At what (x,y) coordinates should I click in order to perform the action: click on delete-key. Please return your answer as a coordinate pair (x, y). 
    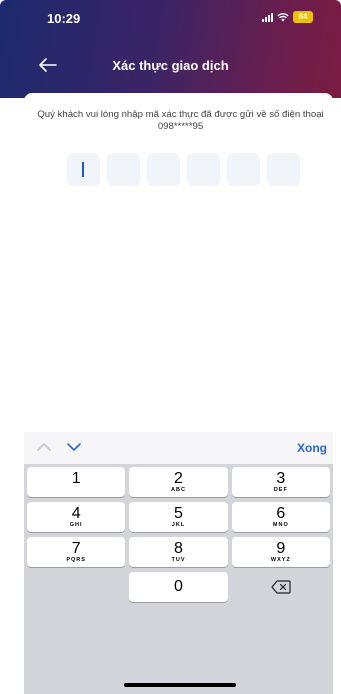
    Looking at the image, I should click on (281, 587).